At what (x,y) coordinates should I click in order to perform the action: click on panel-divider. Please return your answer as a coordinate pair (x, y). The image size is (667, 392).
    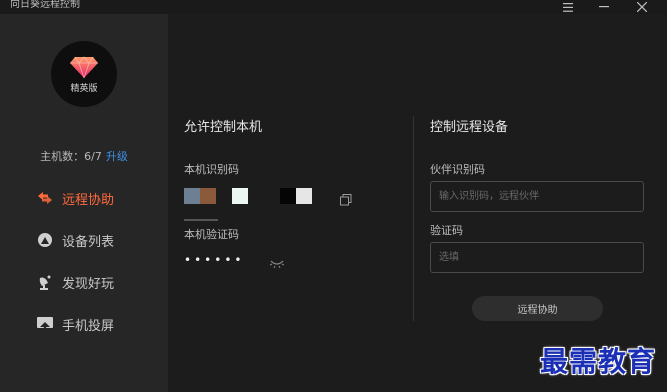
    Looking at the image, I should click on (413, 218).